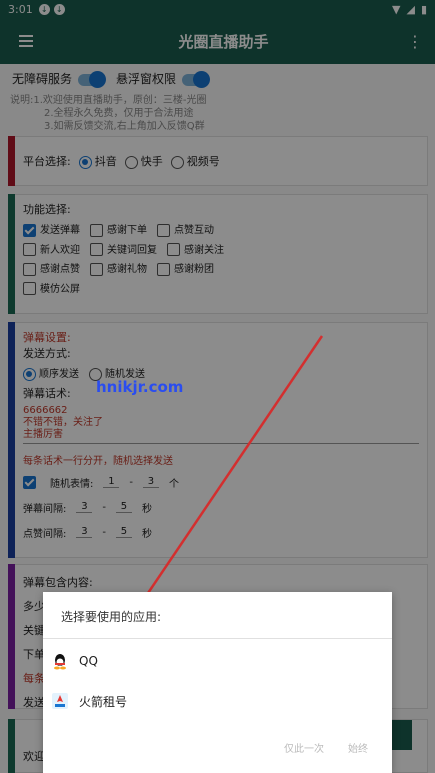 The width and height of the screenshot is (435, 773). Describe the element at coordinates (326, 747) in the screenshot. I see `dialog-buttons: 仅此一次 始终` at that location.